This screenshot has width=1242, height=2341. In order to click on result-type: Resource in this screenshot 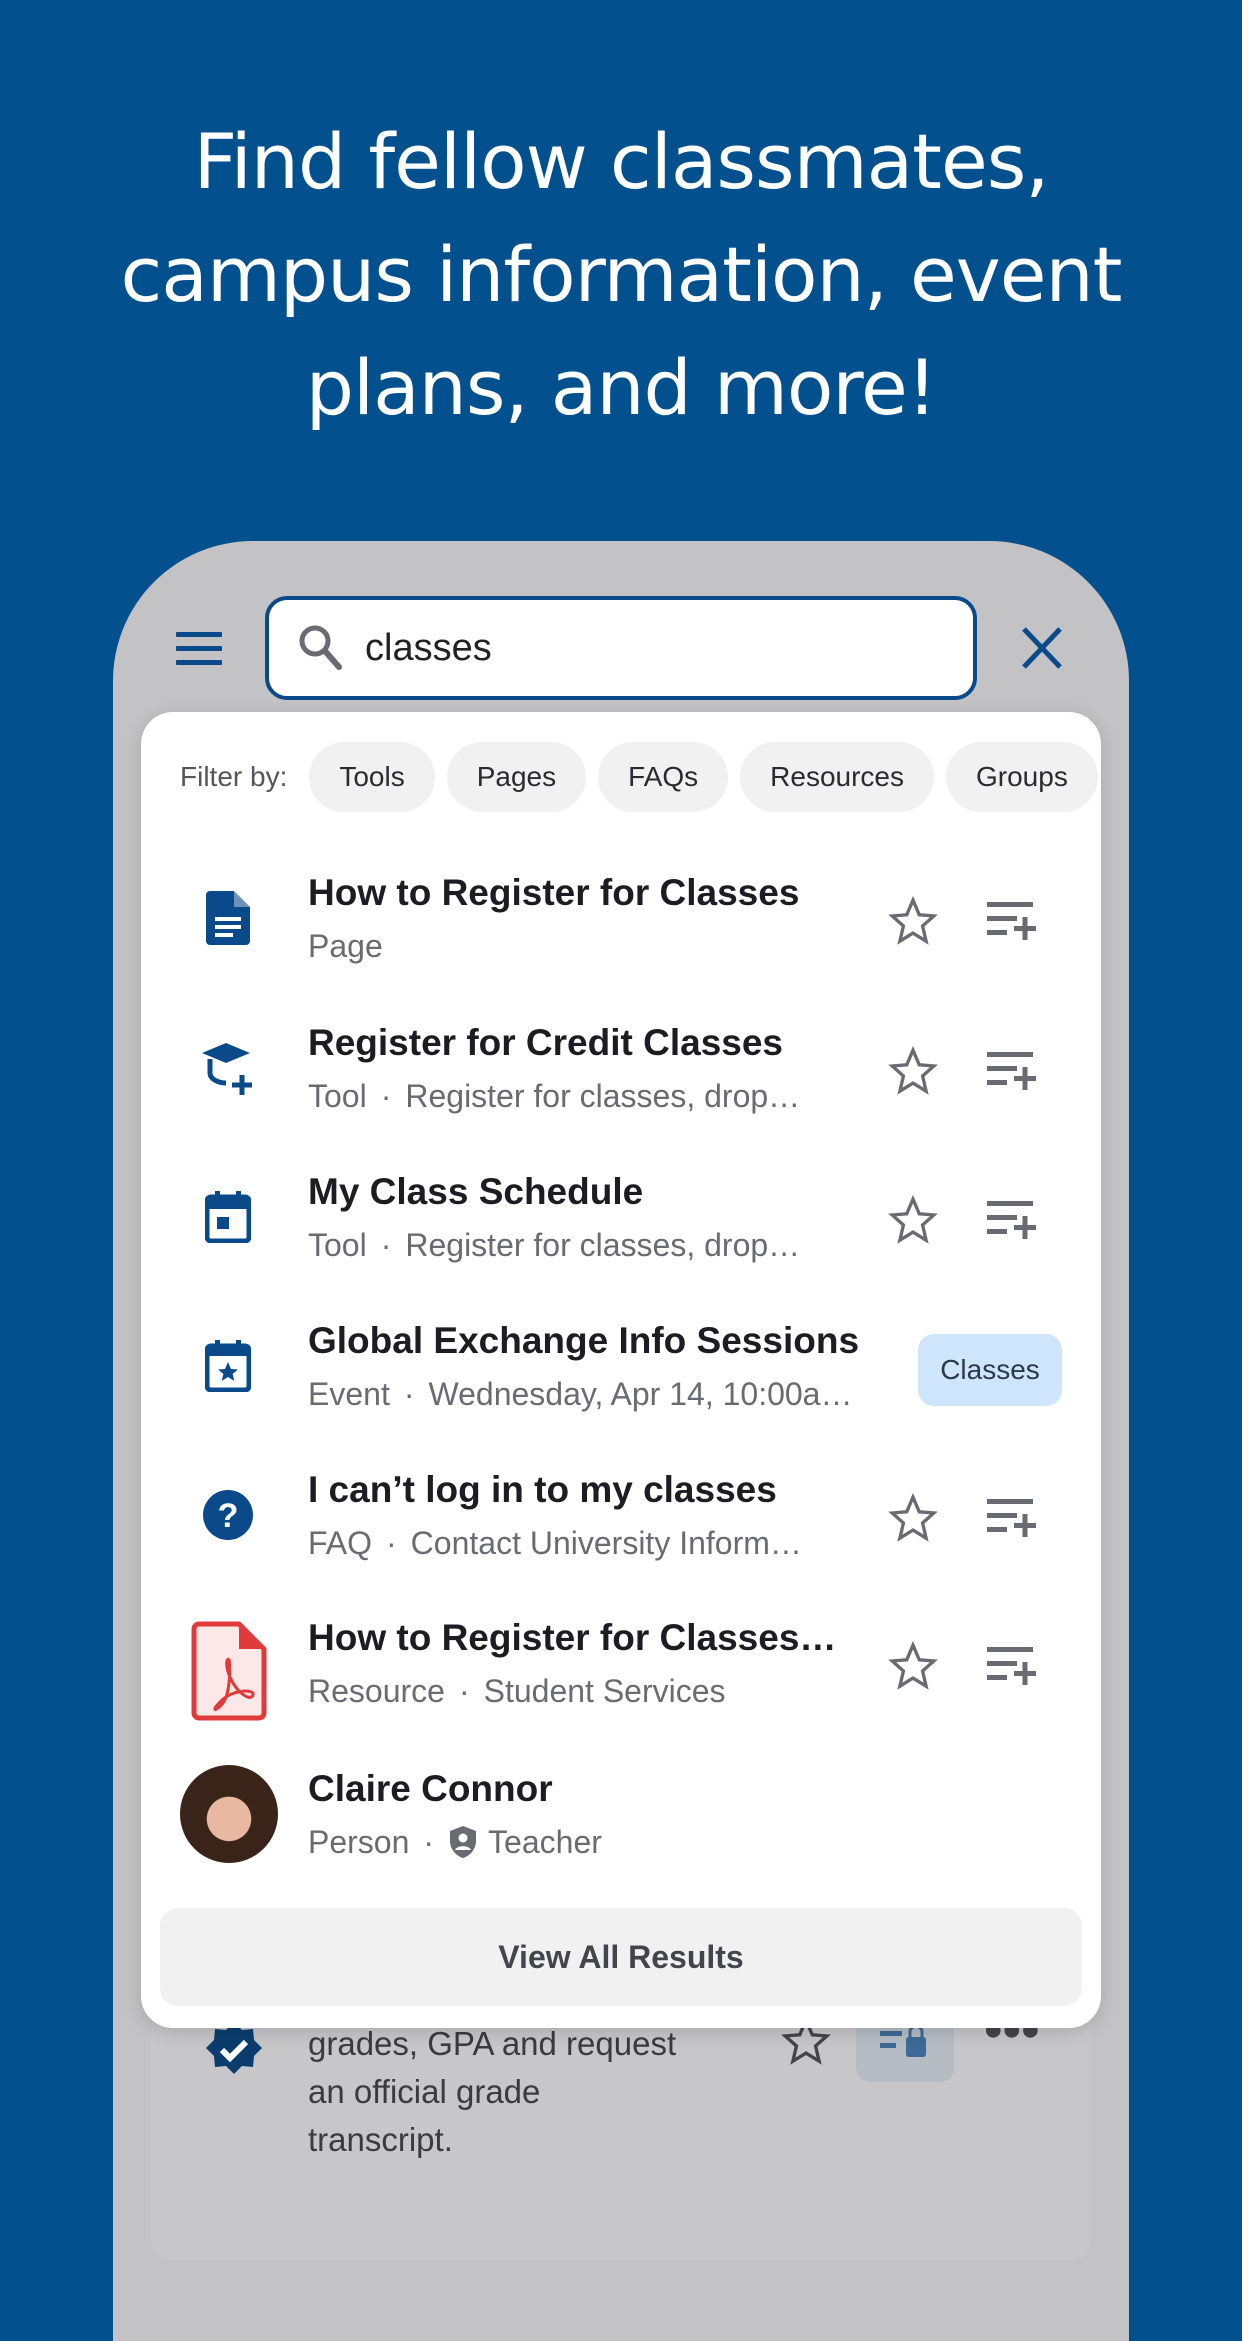, I will do `click(376, 1691)`.